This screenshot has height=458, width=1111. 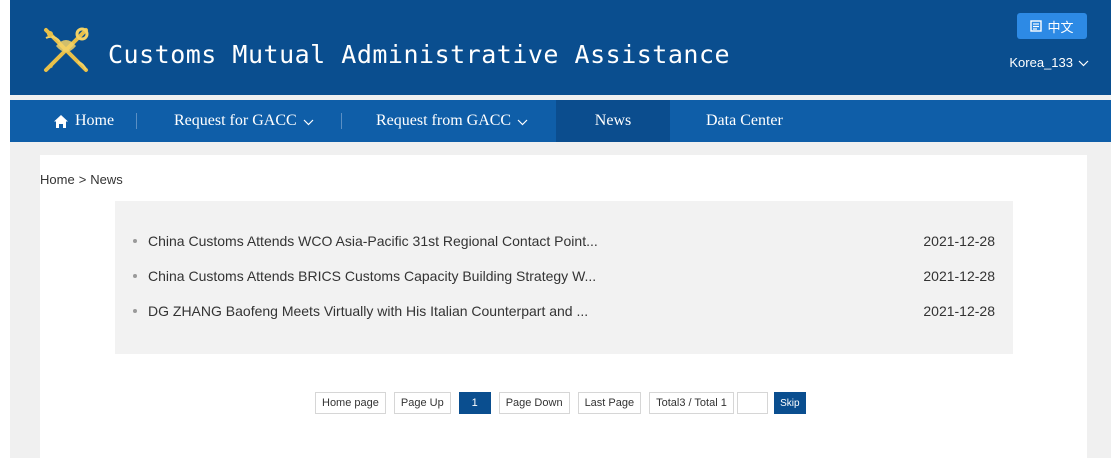 I want to click on nav-news: News, so click(x=613, y=121).